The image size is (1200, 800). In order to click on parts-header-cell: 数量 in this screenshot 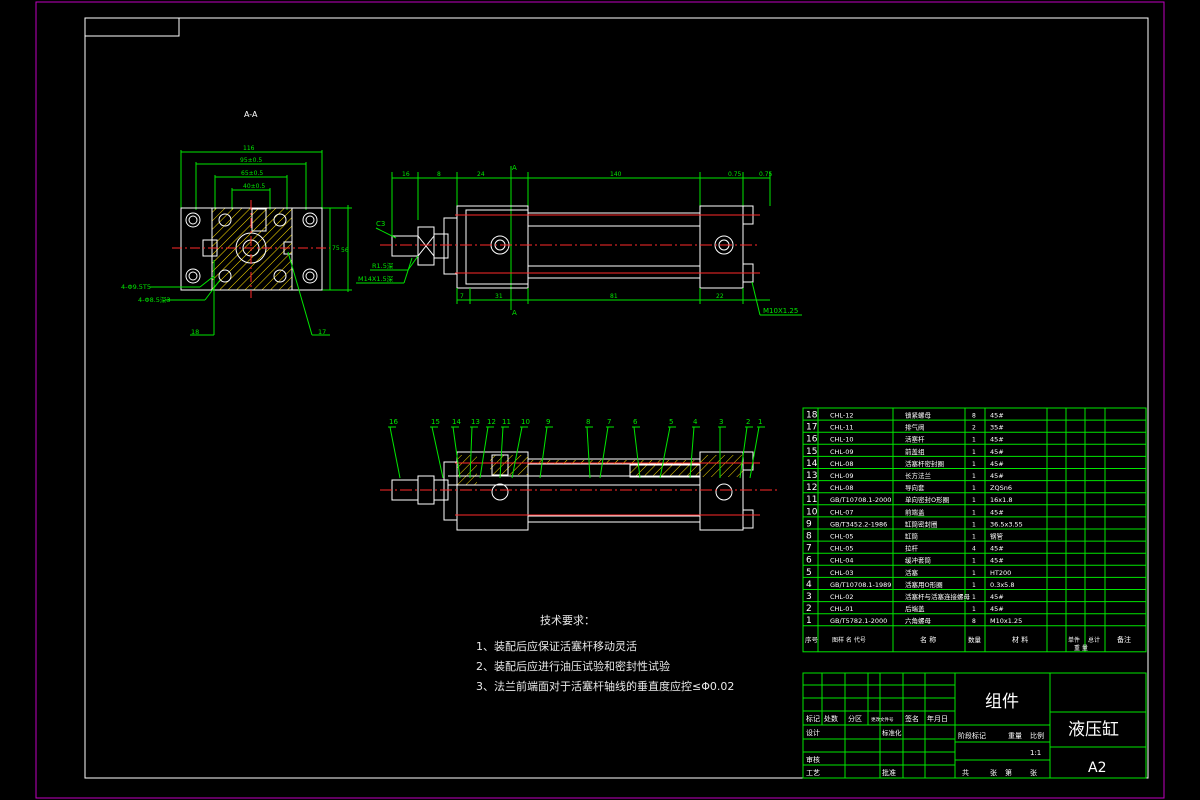, I will do `click(975, 639)`.